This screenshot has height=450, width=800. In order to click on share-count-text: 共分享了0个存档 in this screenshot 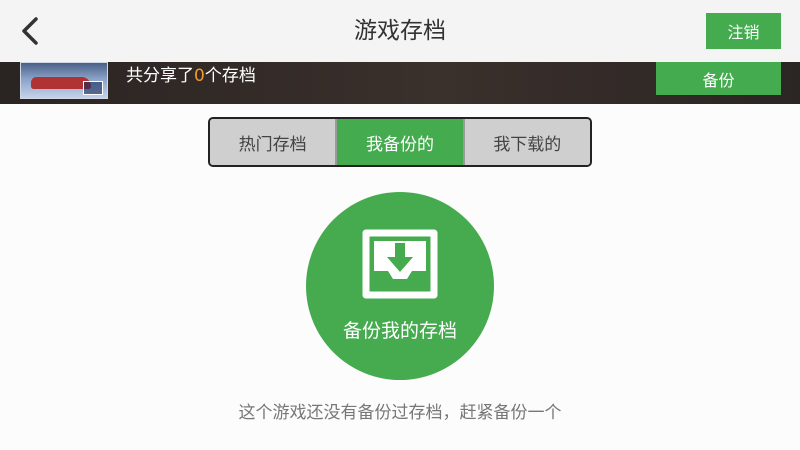, I will do `click(191, 76)`.